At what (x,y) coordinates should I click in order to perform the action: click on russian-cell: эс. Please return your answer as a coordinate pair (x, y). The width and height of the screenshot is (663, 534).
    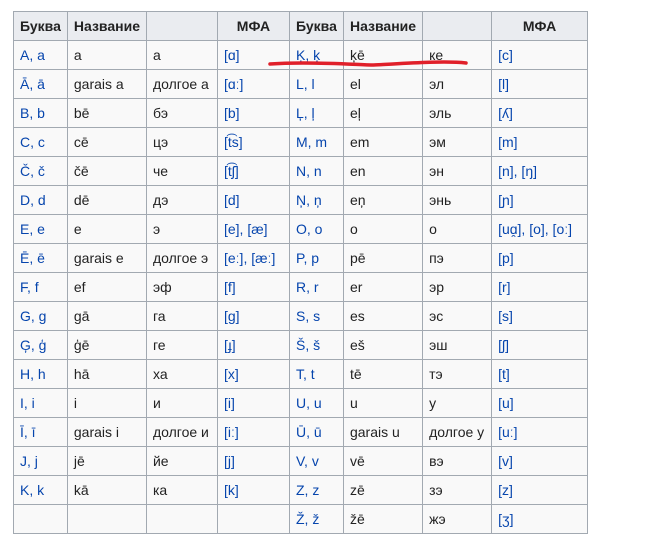
    Looking at the image, I should click on (457, 316).